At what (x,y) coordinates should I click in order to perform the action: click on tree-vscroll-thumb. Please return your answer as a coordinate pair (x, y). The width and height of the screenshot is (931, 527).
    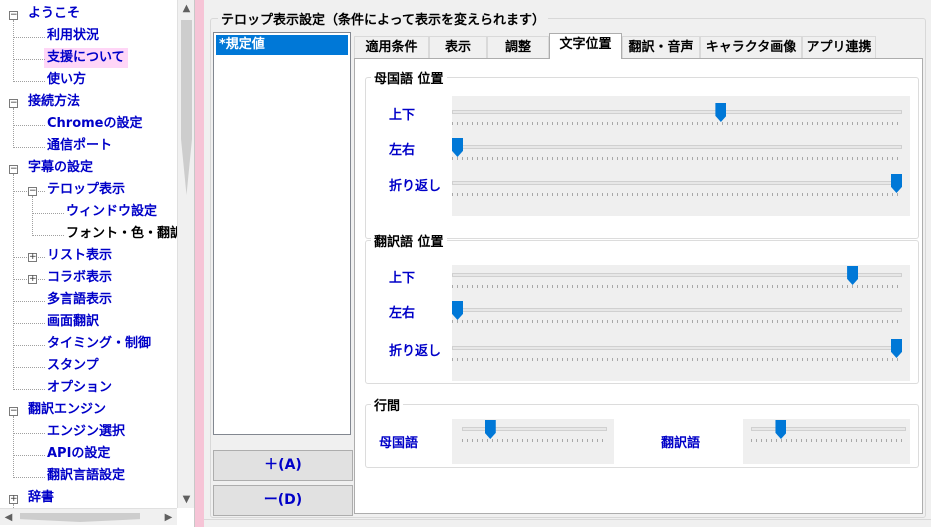
    Looking at the image, I should click on (186, 107).